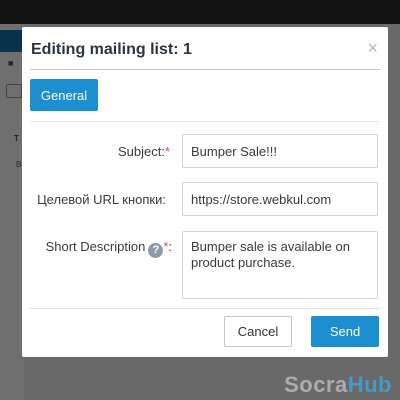 This screenshot has height=400, width=400. What do you see at coordinates (101, 199) in the screenshot?
I see `button-url-label: Целевой URL кнопки:` at bounding box center [101, 199].